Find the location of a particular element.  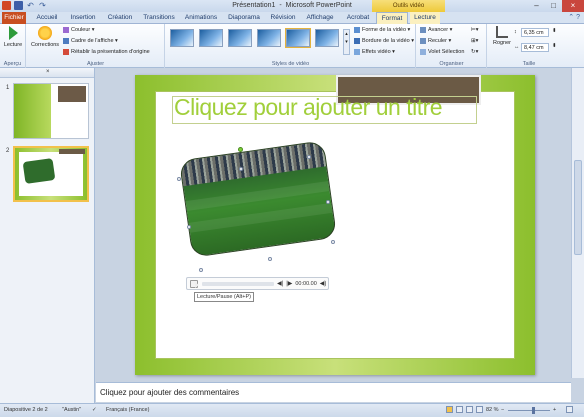

forme-video-button: Forme de la vidéo ▾ is located at coordinates (382, 30).